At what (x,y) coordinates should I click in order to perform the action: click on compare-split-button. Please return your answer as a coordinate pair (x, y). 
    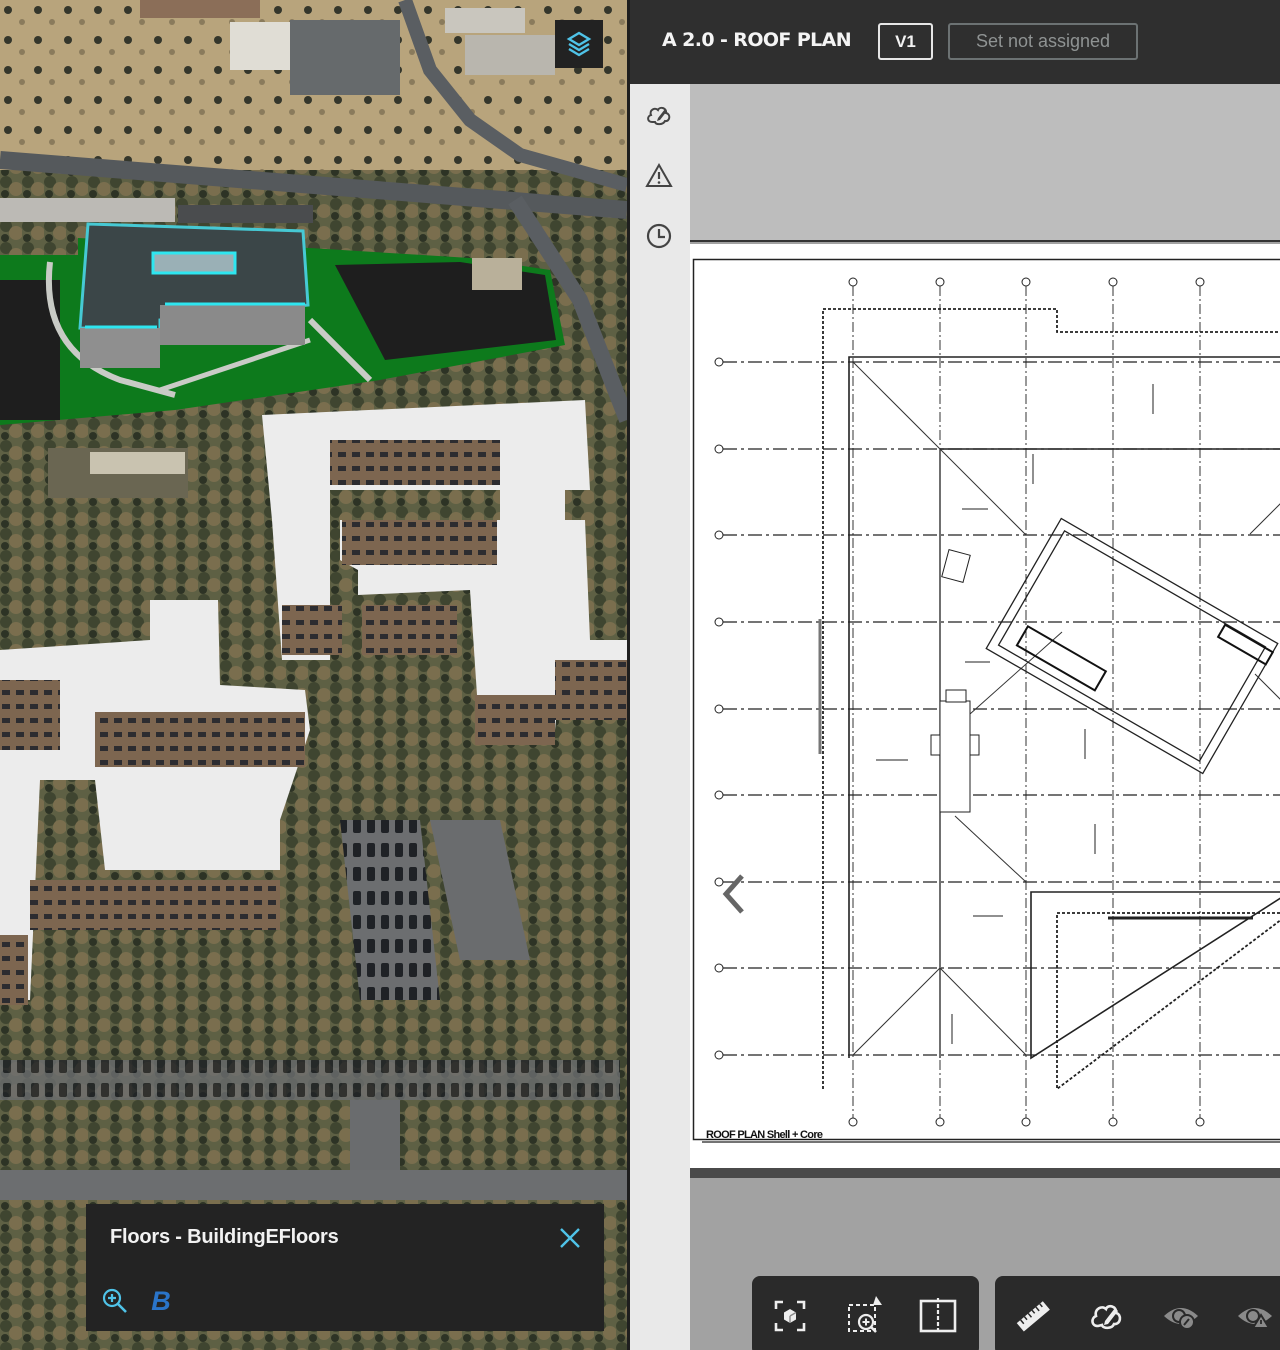
    Looking at the image, I should click on (938, 1316).